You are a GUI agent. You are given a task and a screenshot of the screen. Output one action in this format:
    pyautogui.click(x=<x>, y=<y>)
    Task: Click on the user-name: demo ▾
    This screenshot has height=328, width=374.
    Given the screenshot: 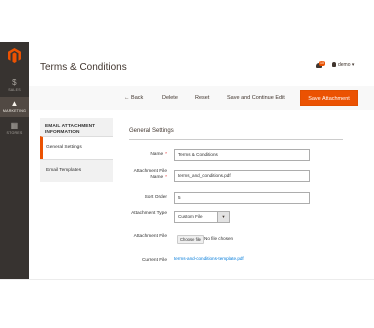 What is the action you would take?
    pyautogui.click(x=346, y=65)
    